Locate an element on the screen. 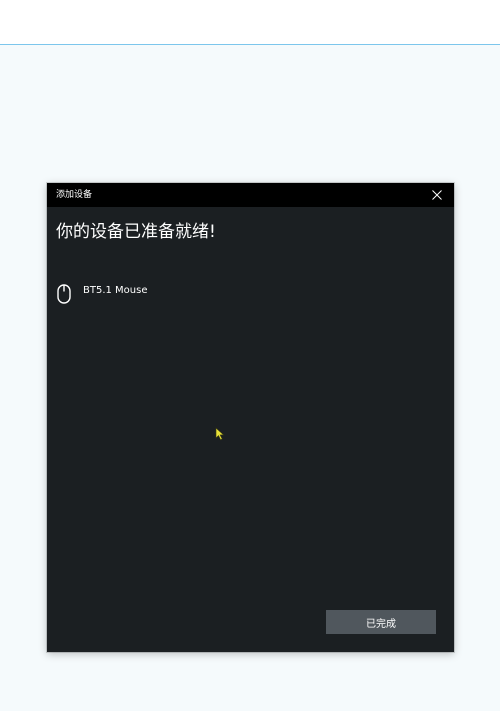 This screenshot has height=711, width=500. close-button is located at coordinates (437, 195).